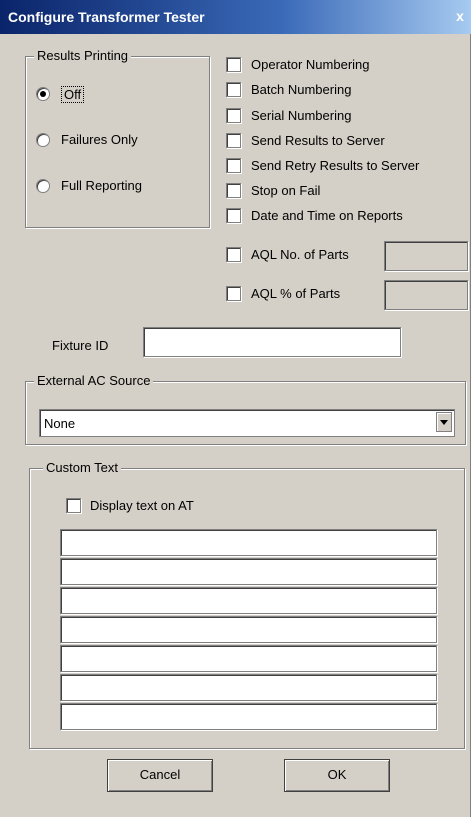 The width and height of the screenshot is (472, 817). I want to click on date-time-reports-checkbox, so click(233, 215).